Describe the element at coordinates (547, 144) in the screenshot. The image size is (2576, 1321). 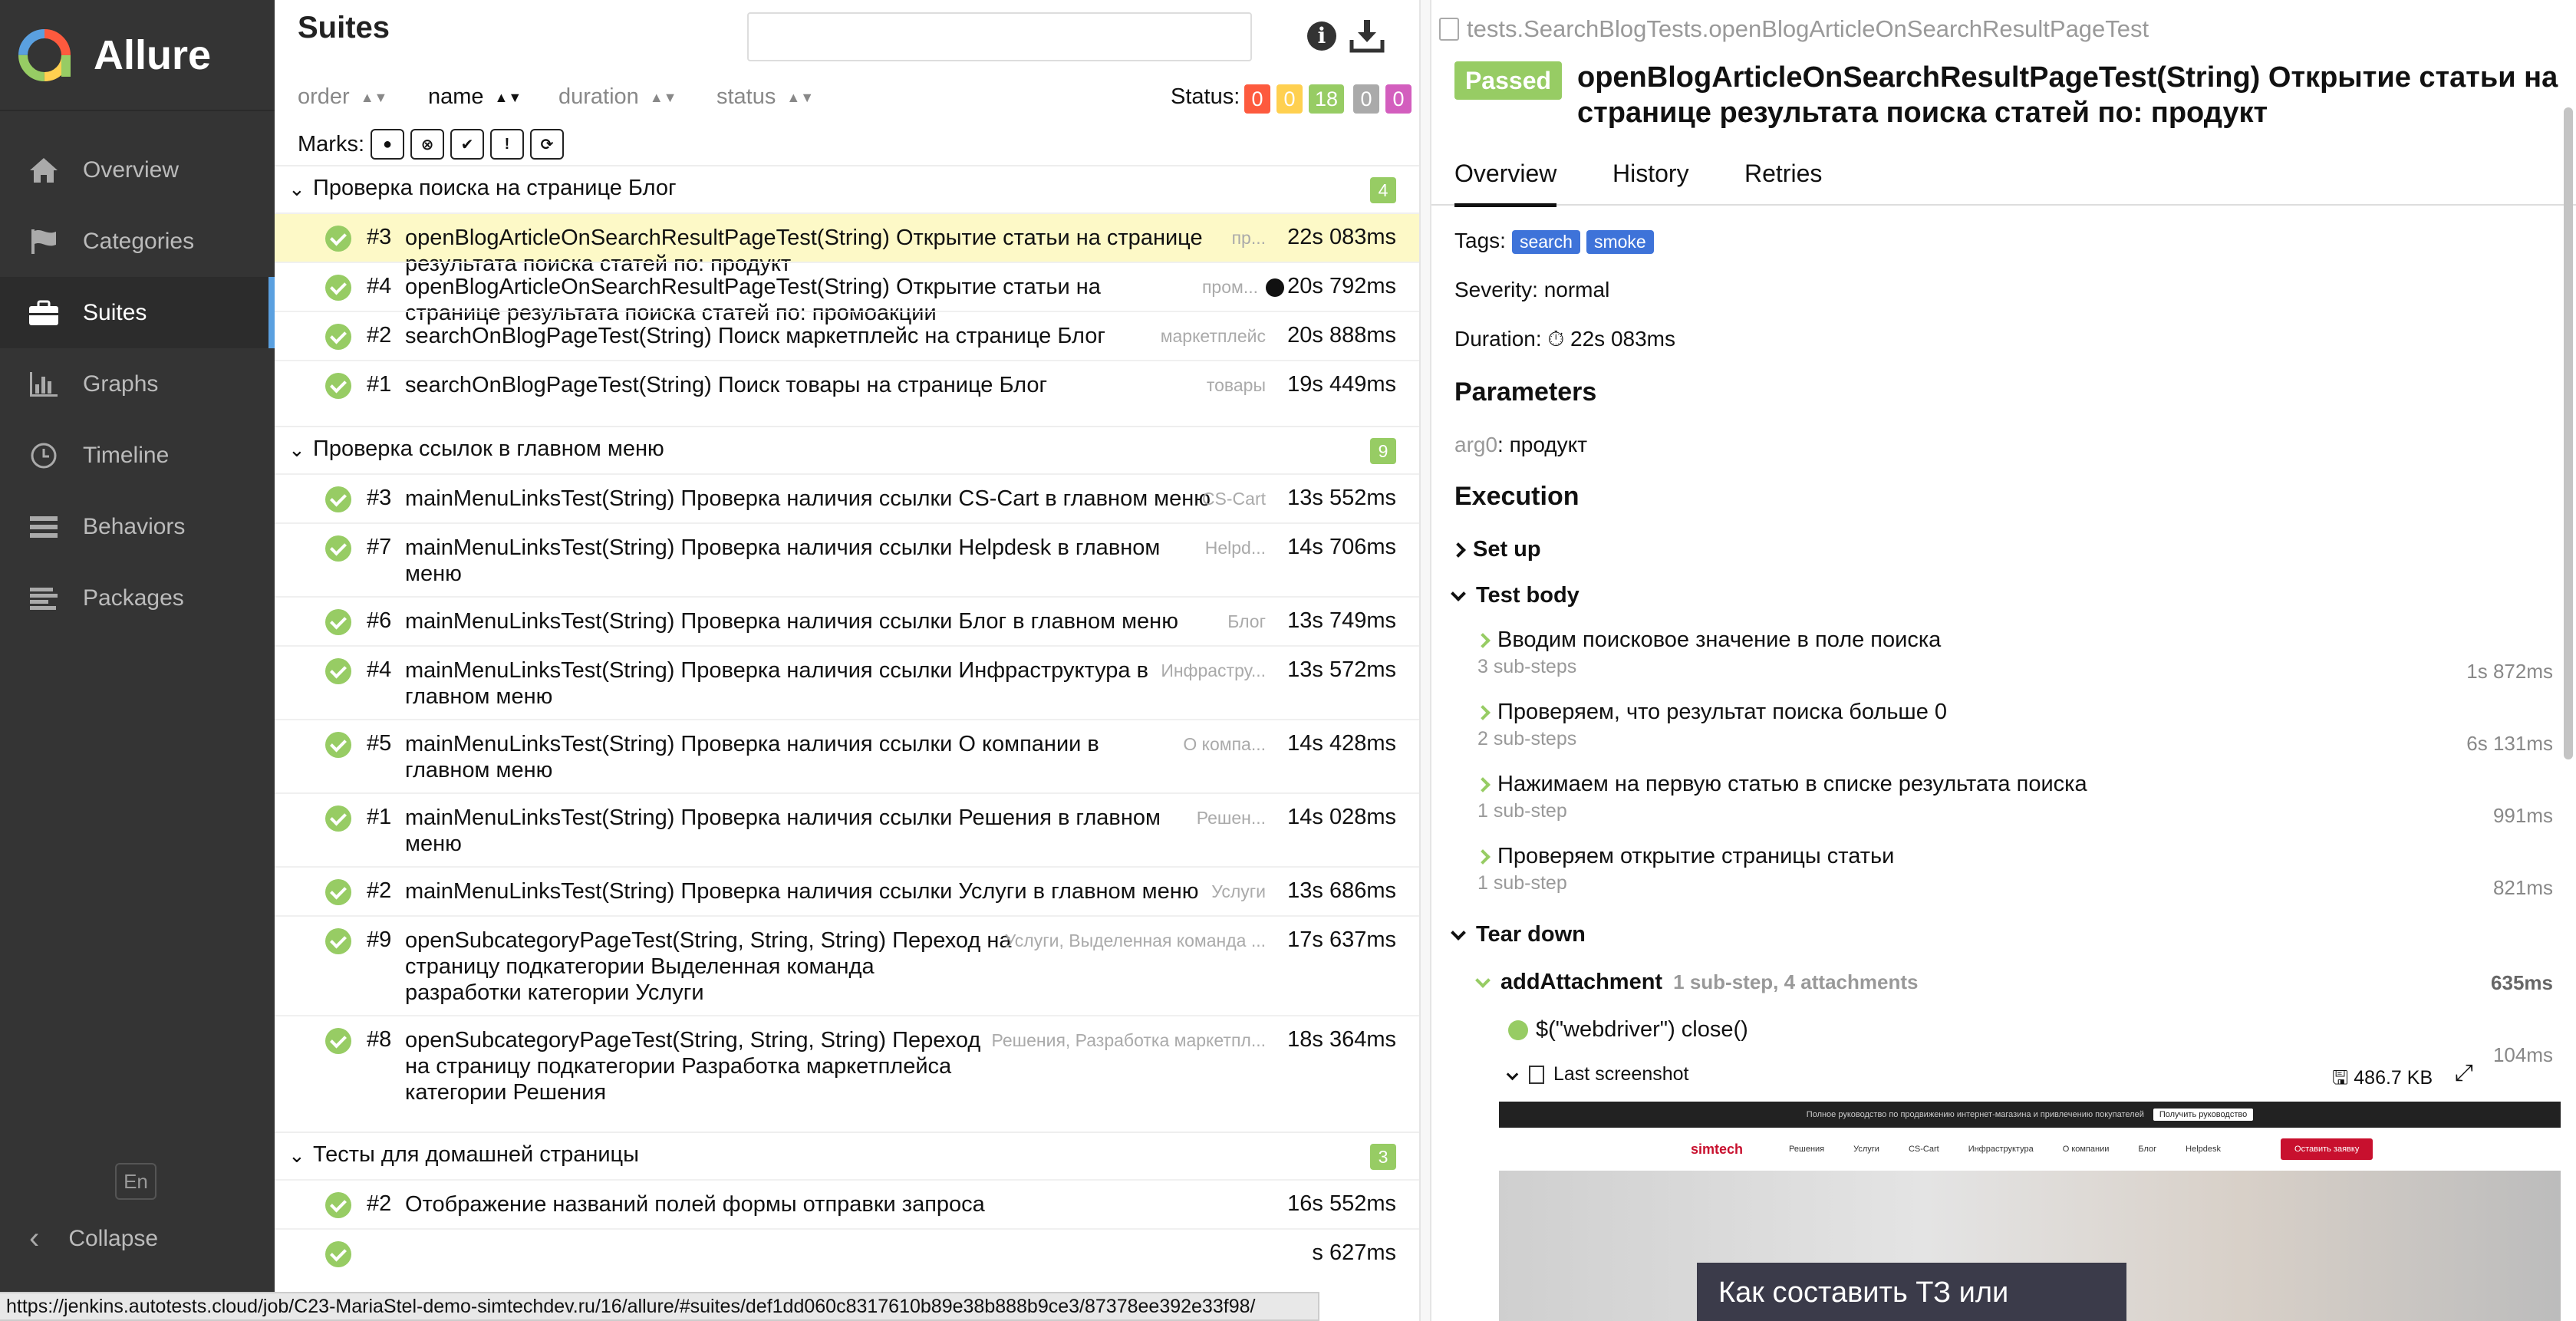
I see `retries-mark-icon: ⟳` at that location.